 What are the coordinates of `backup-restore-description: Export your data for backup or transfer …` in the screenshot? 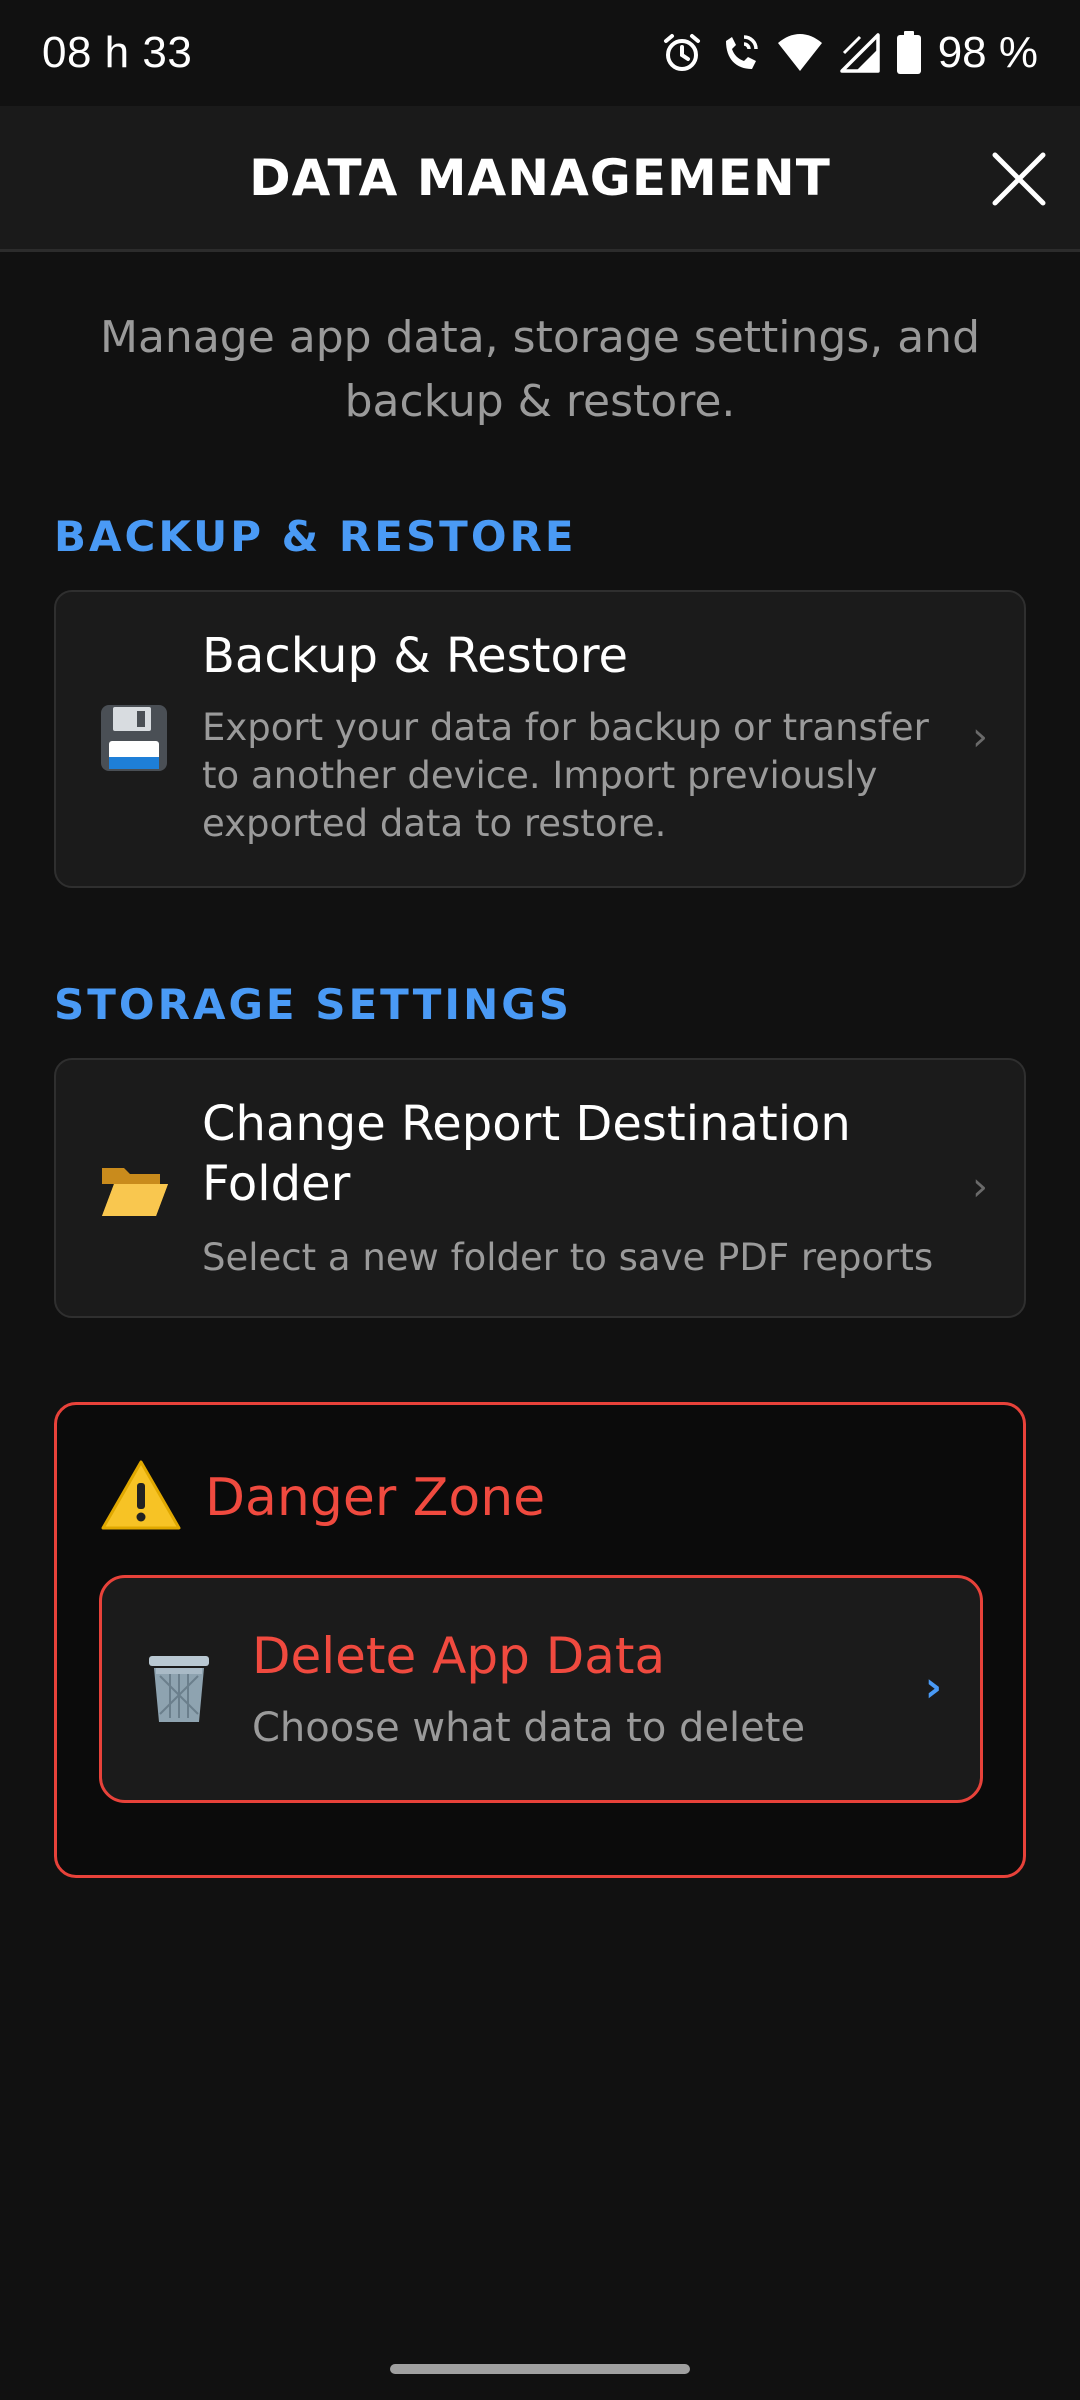 It's located at (565, 775).